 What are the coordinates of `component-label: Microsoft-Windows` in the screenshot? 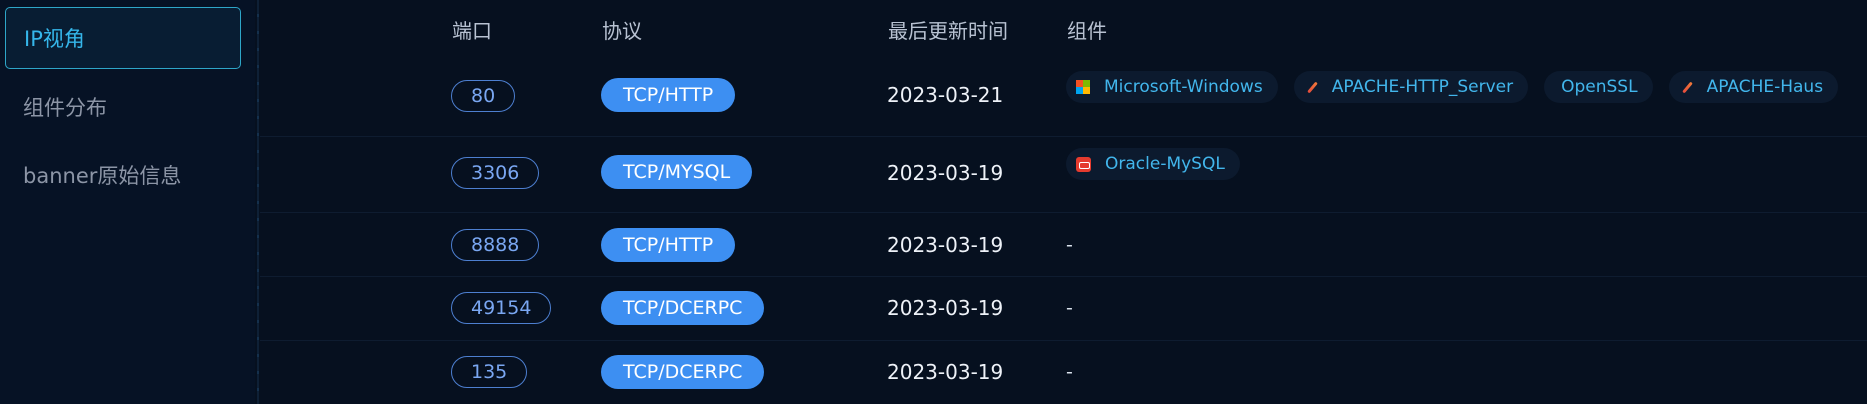 It's located at (1183, 87).